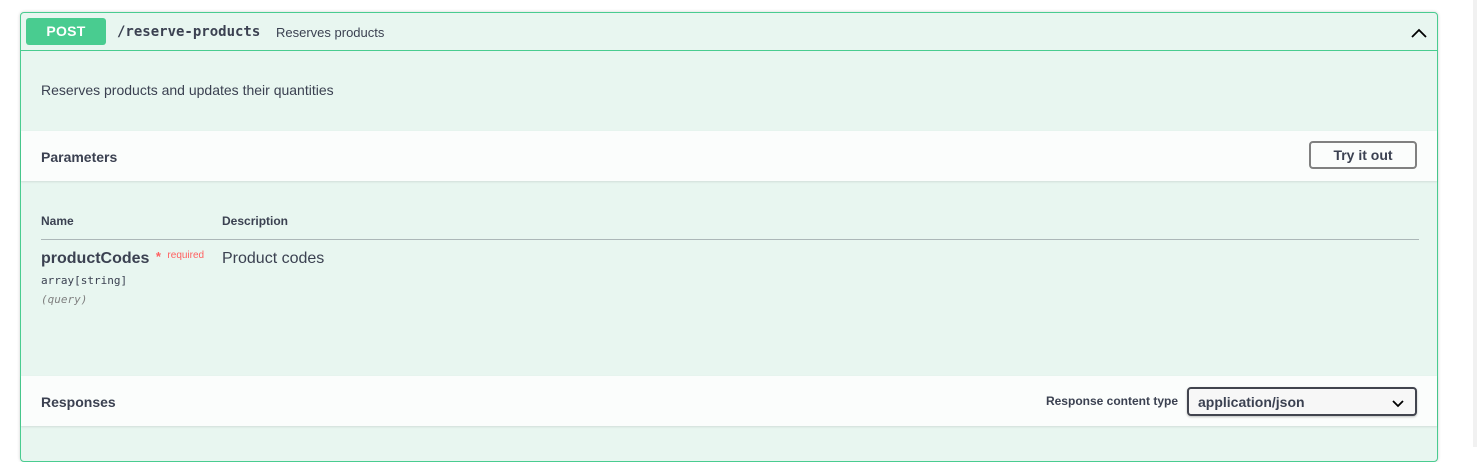  Describe the element at coordinates (186, 255) in the screenshot. I see `required-label: required` at that location.